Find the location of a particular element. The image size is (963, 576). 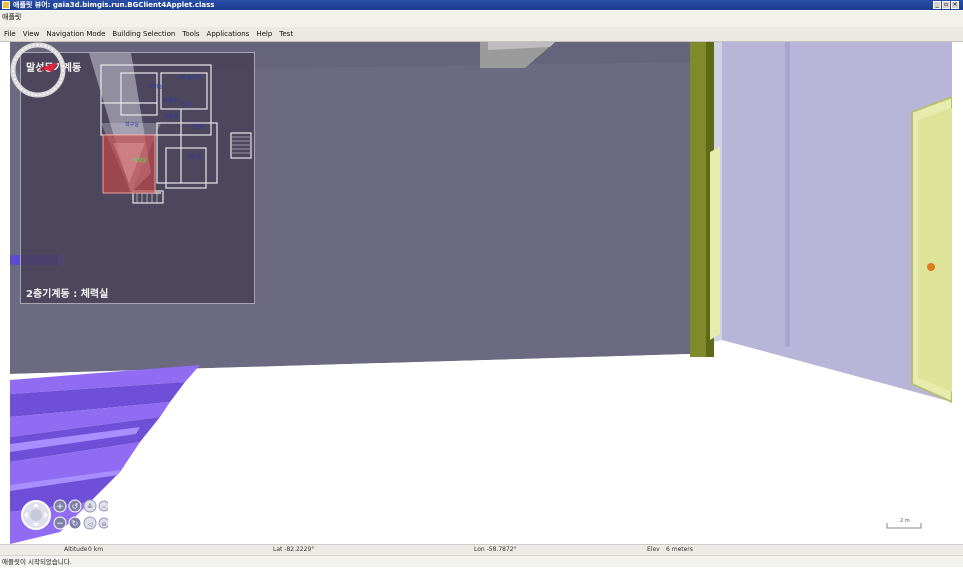

compass-icon is located at coordinates (38, 70).